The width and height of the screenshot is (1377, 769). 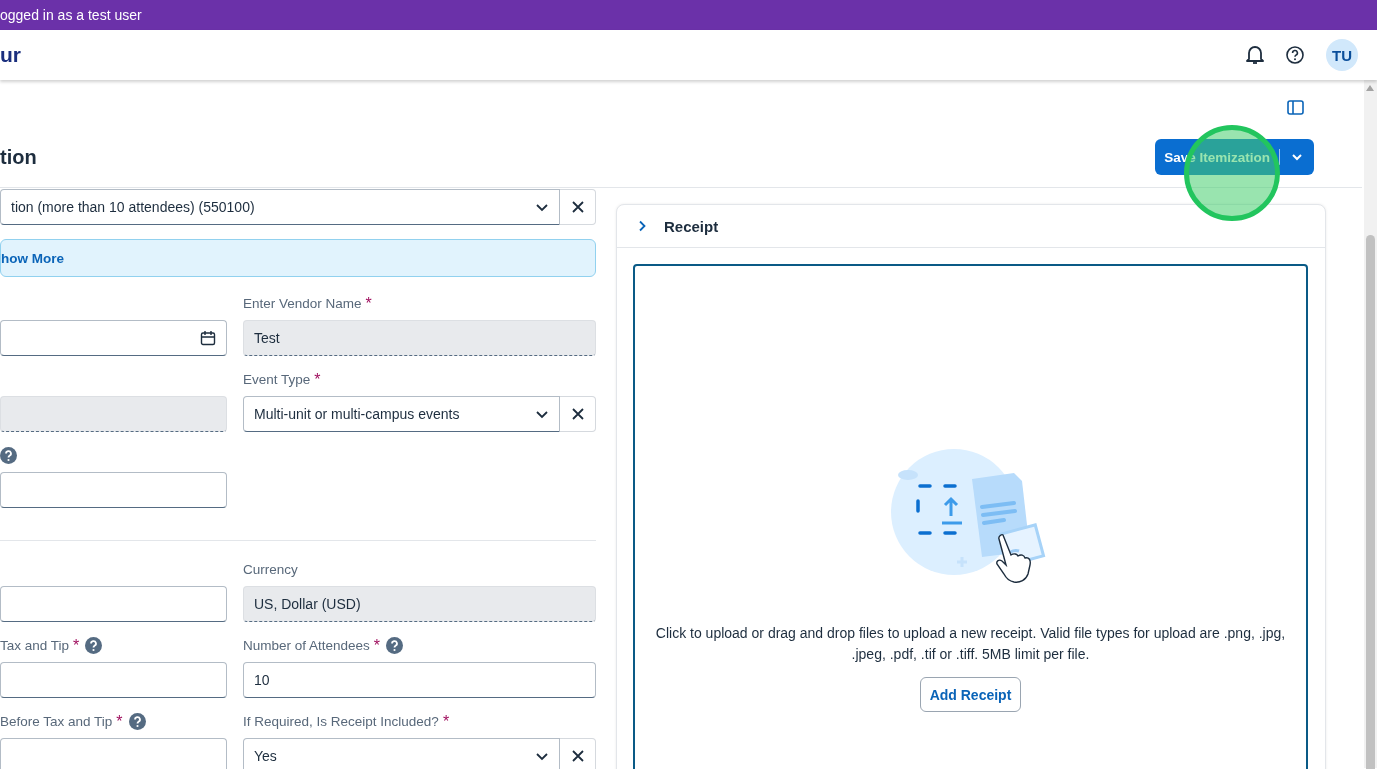 What do you see at coordinates (1370, 424) in the screenshot?
I see `scrollbar` at bounding box center [1370, 424].